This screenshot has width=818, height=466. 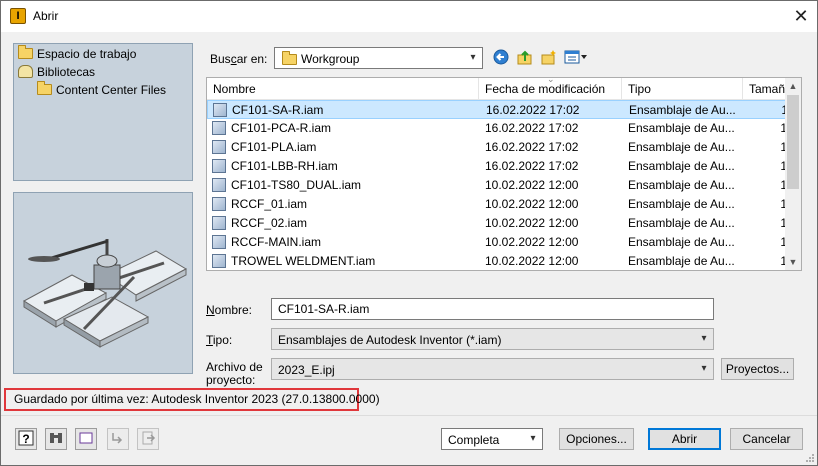 I want to click on place-libraries: Bibliotecas, so click(x=56, y=72).